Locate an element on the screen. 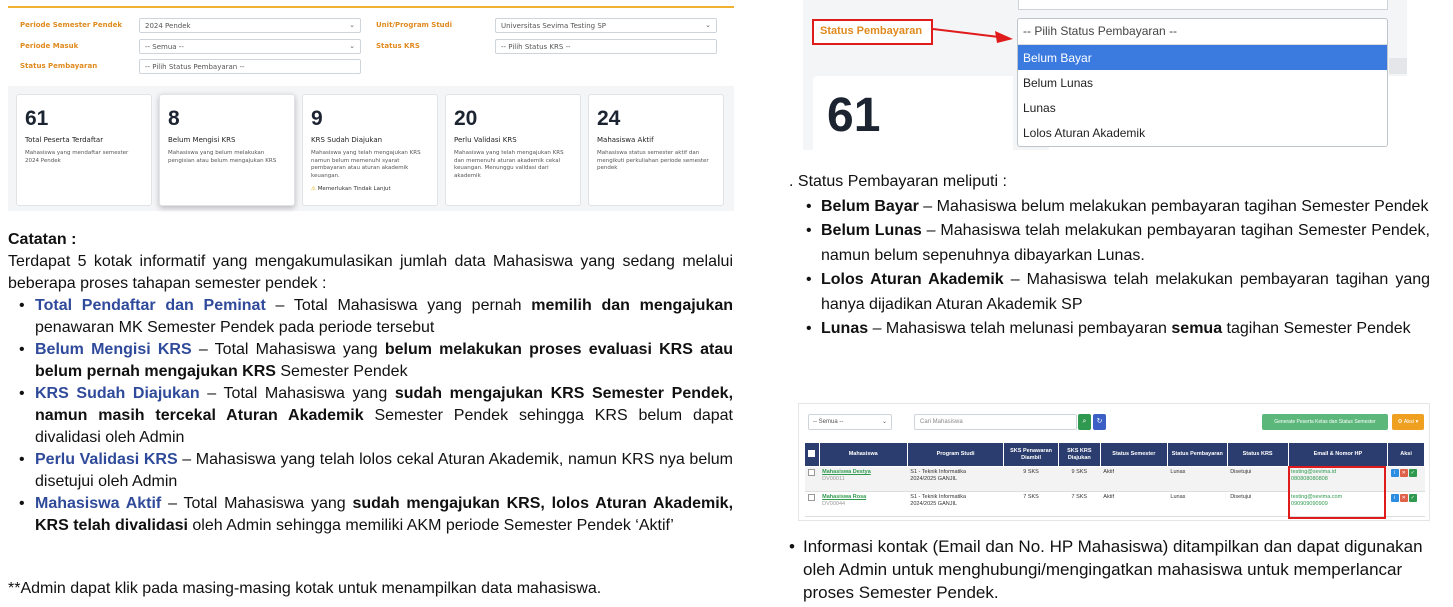 The image size is (1453, 607). bayar-label: Status Pembayaran is located at coordinates (59, 66).